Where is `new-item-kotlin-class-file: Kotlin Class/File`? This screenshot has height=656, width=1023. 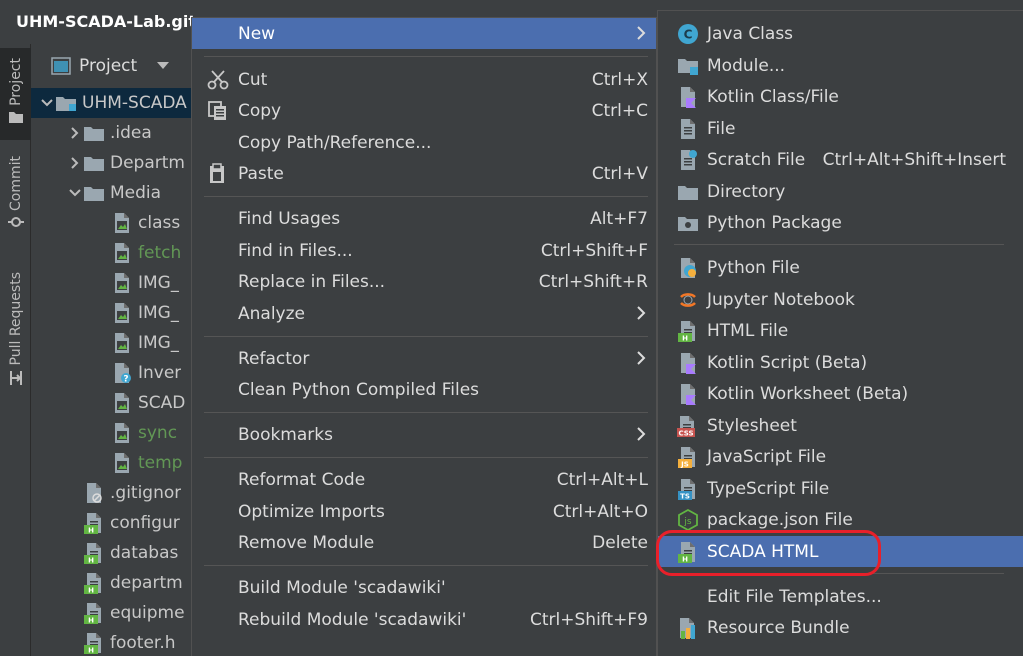
new-item-kotlin-class-file: Kotlin Class/File is located at coordinates (840, 96).